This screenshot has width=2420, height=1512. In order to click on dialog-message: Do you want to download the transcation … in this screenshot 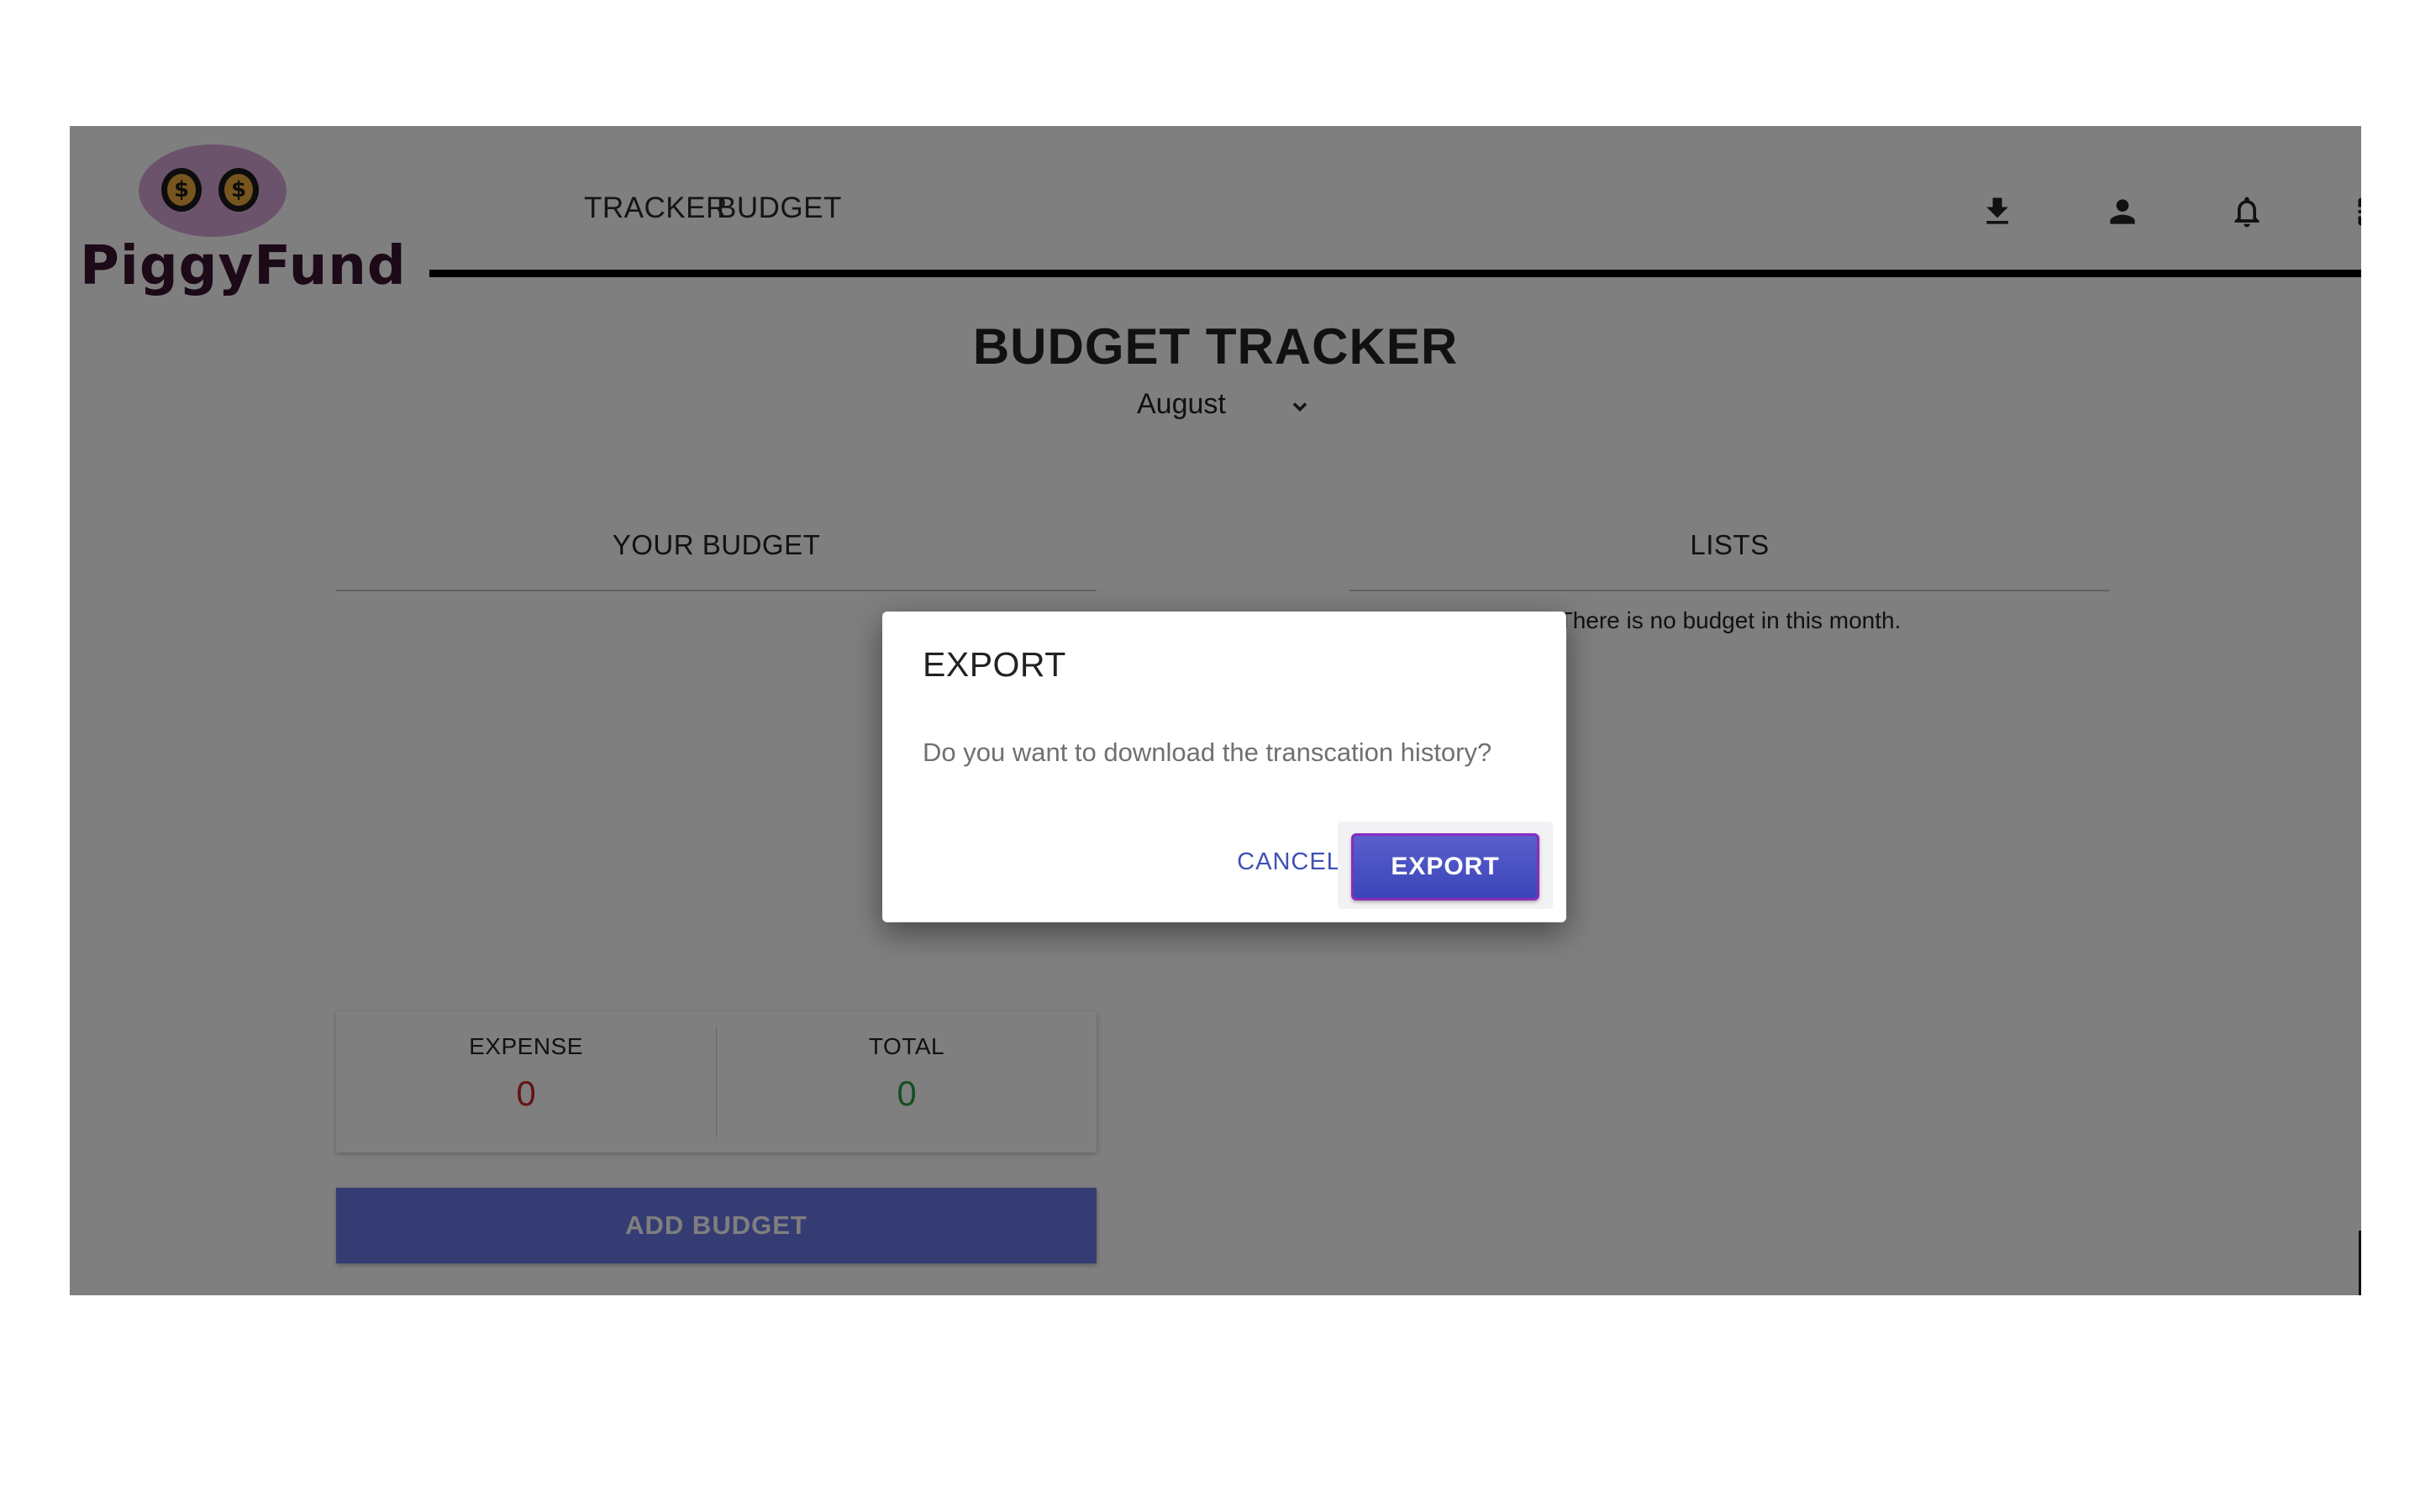, I will do `click(1207, 752)`.